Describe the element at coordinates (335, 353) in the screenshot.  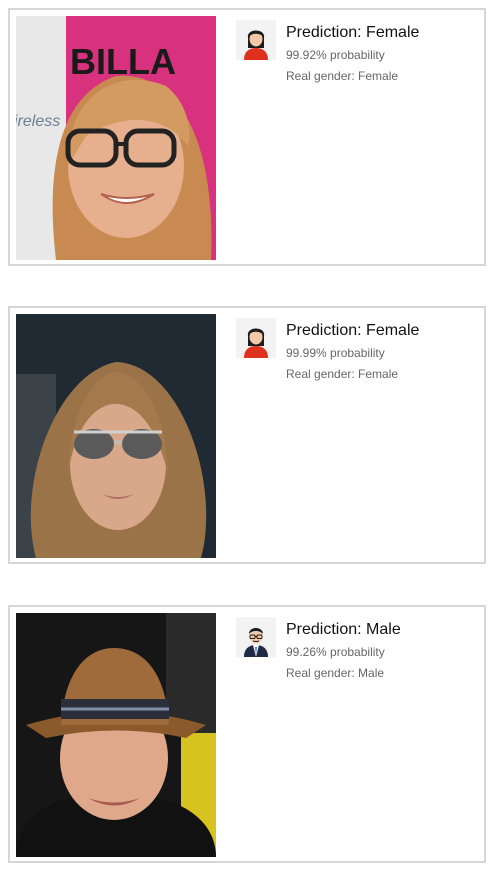
I see `probability-label: 99.99% probability` at that location.